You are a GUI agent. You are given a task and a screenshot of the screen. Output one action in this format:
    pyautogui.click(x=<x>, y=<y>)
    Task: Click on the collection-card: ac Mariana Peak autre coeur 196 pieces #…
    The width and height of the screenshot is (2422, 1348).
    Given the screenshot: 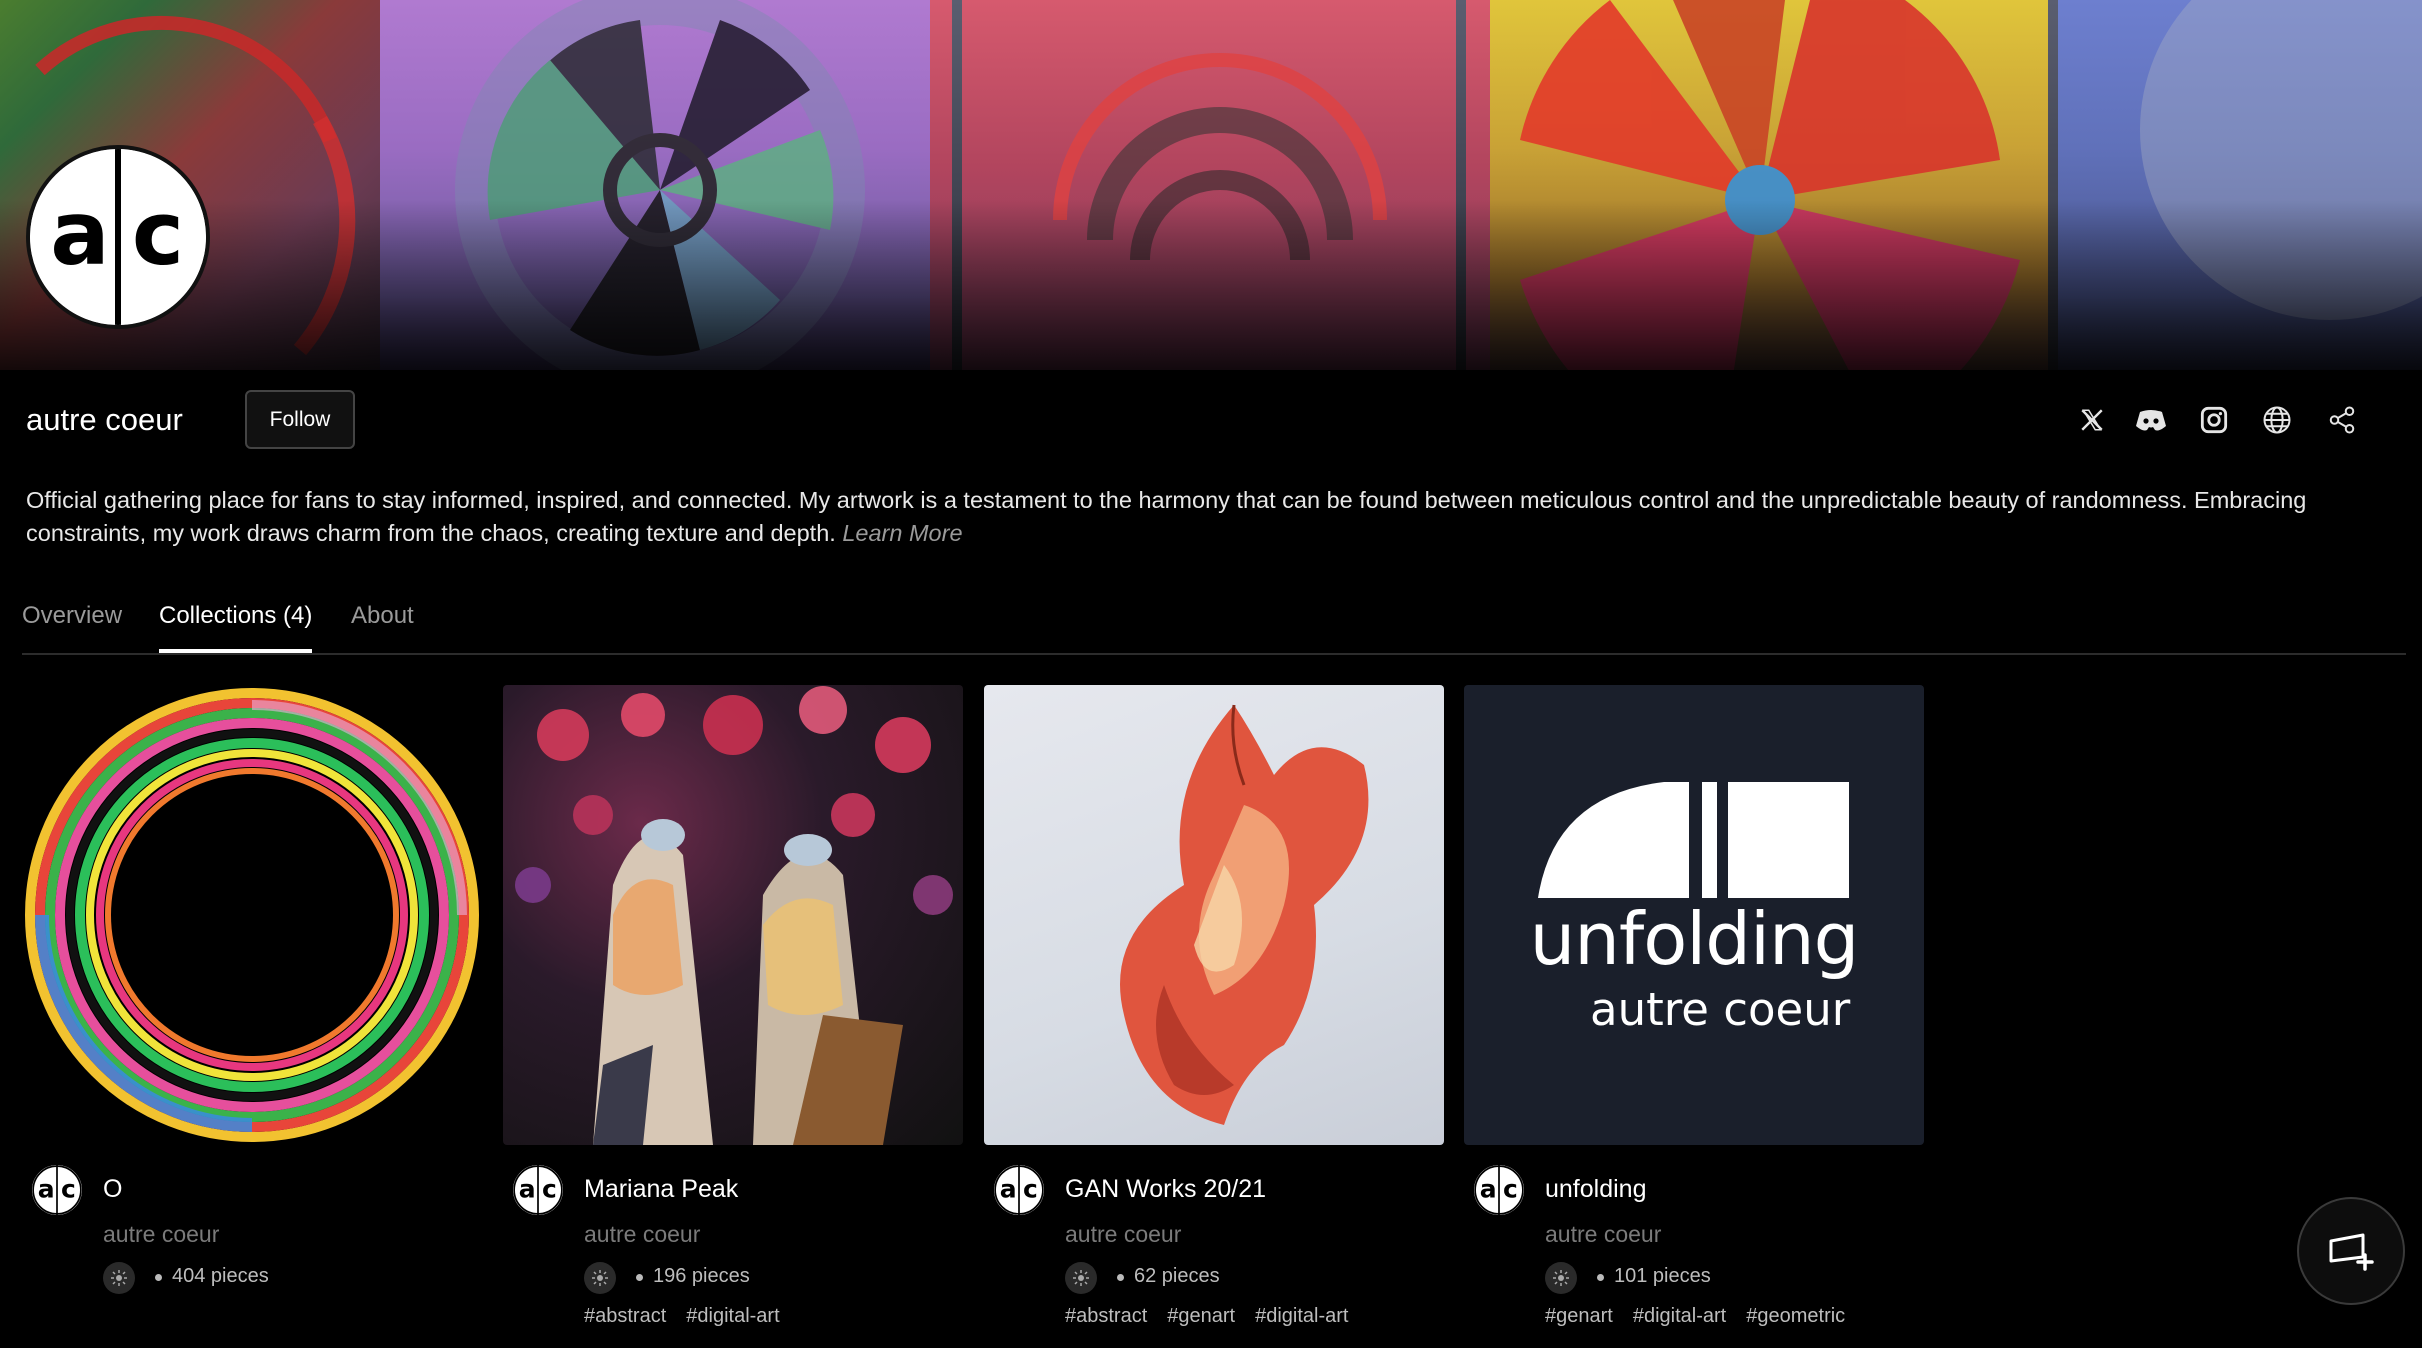 What is the action you would take?
    pyautogui.click(x=733, y=1015)
    